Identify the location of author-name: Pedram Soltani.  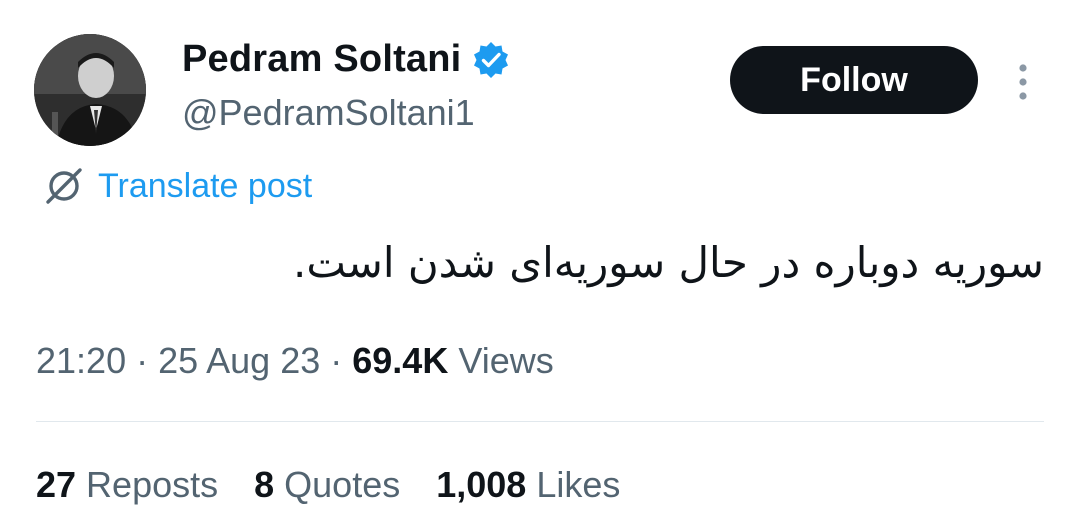
(321, 59).